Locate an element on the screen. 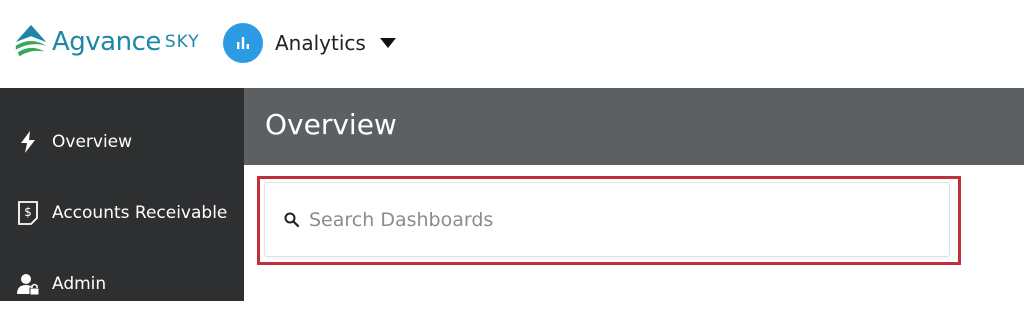 This screenshot has width=1024, height=311. sidebar-item-label: Overview is located at coordinates (92, 142).